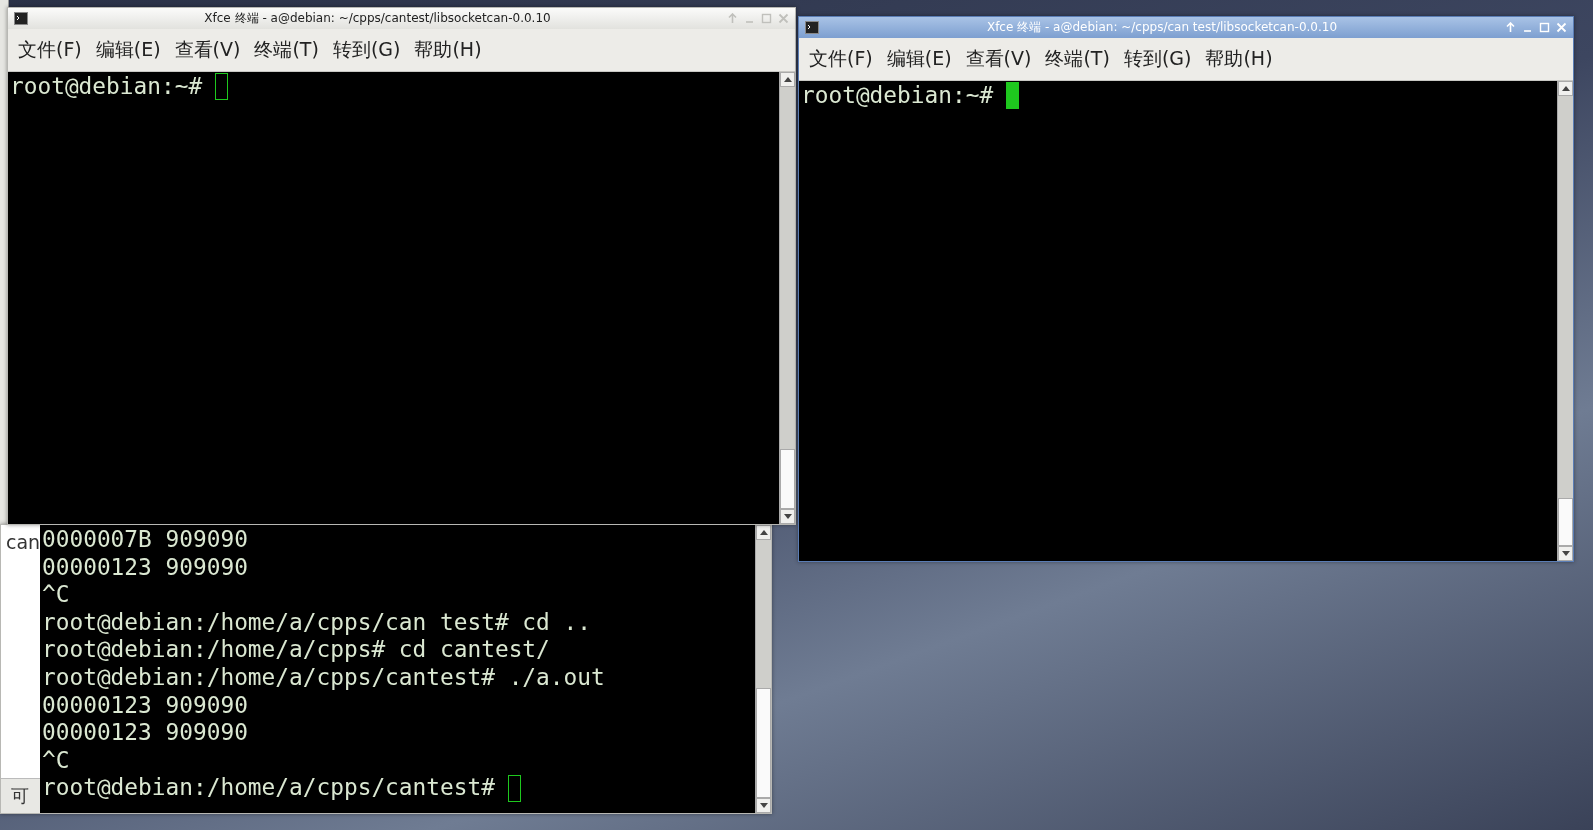 The height and width of the screenshot is (830, 1593). I want to click on terminal-line: root@debian:/home/a/cpps# cd cantest/, so click(296, 650).